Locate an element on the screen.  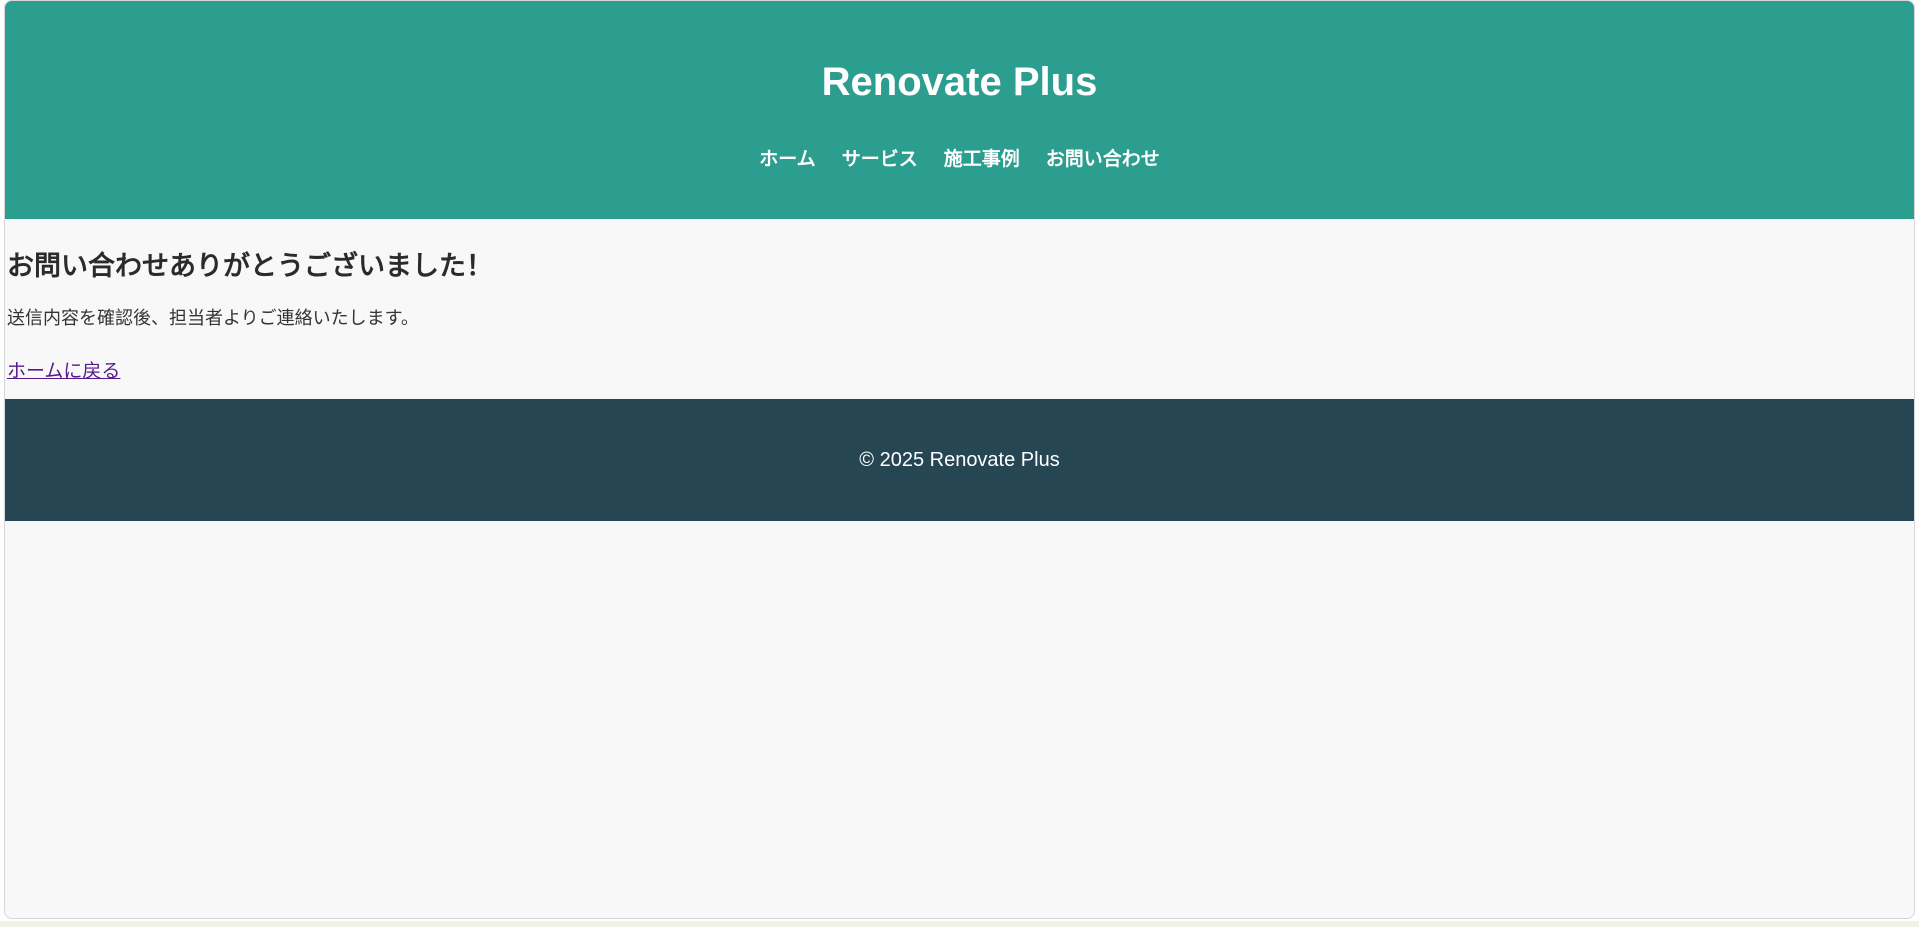
site-footer: © 2025 Renovate Plus is located at coordinates (959, 460).